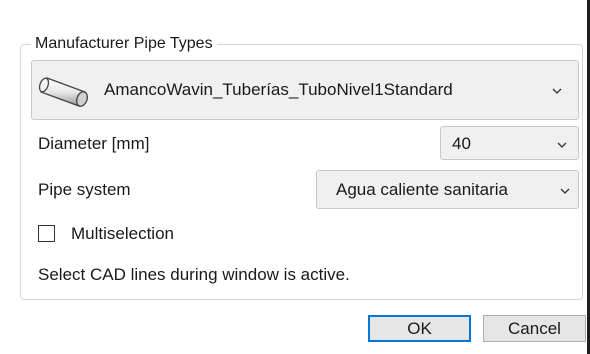  What do you see at coordinates (534, 328) in the screenshot?
I see `cancel-button: Cancel` at bounding box center [534, 328].